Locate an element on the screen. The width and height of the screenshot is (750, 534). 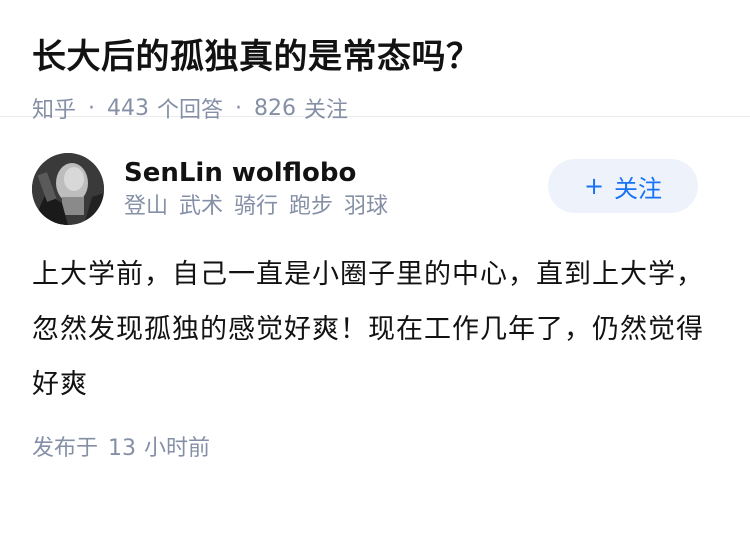
author-bio: 登山 武术 骑行 跑步 羽球 is located at coordinates (256, 206).